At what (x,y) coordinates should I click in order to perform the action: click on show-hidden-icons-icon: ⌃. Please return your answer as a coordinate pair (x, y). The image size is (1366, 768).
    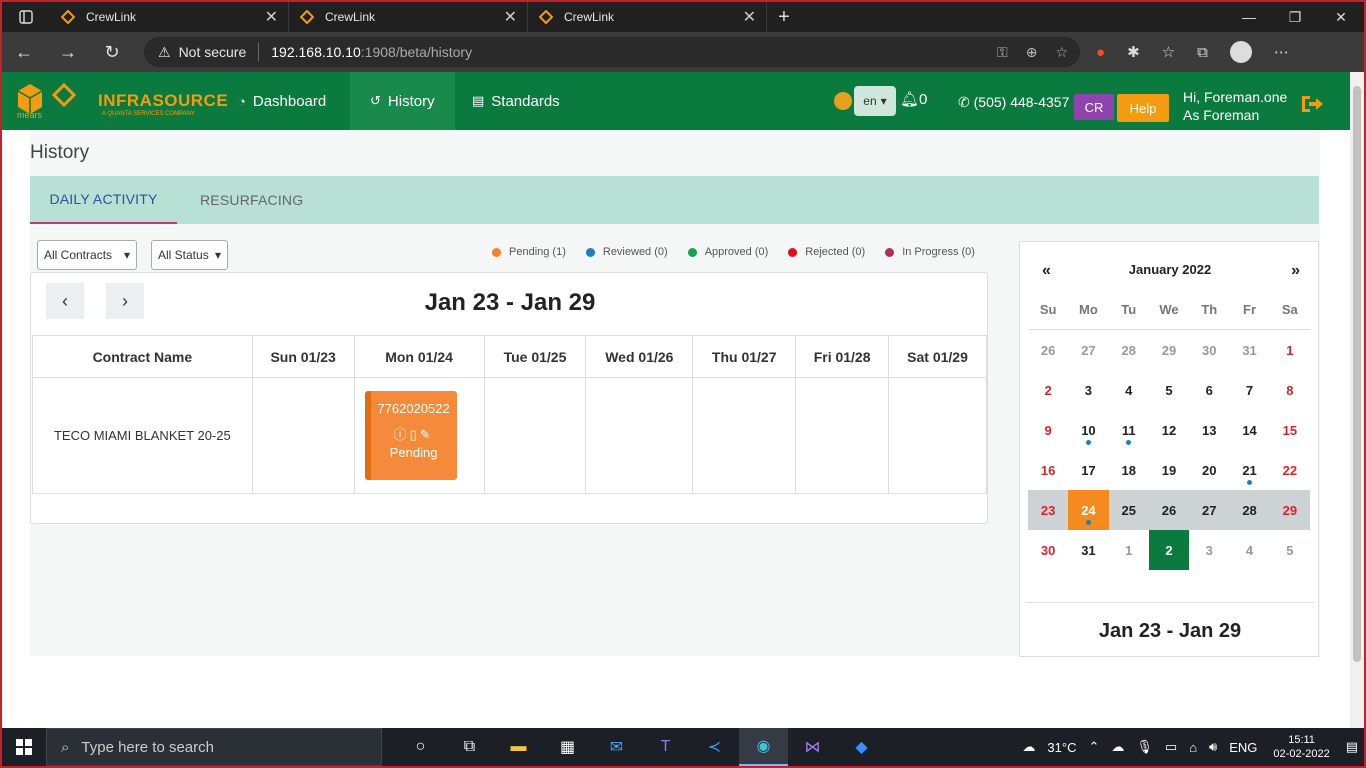
    Looking at the image, I should click on (1093, 747).